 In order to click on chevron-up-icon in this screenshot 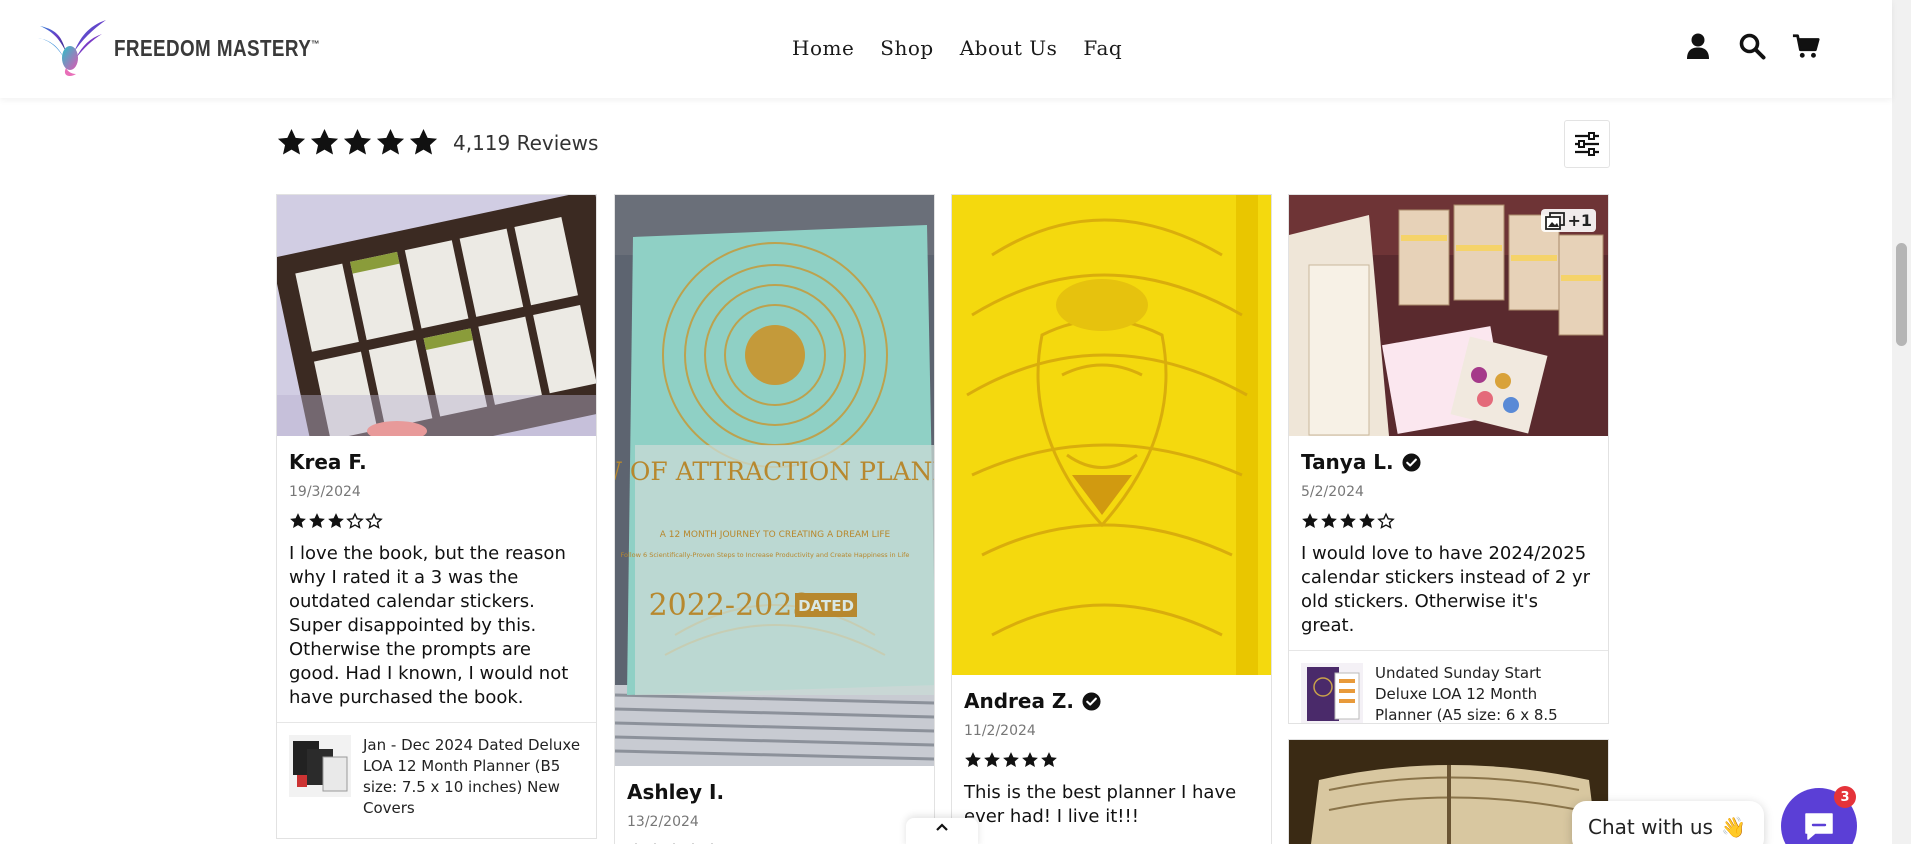, I will do `click(942, 827)`.